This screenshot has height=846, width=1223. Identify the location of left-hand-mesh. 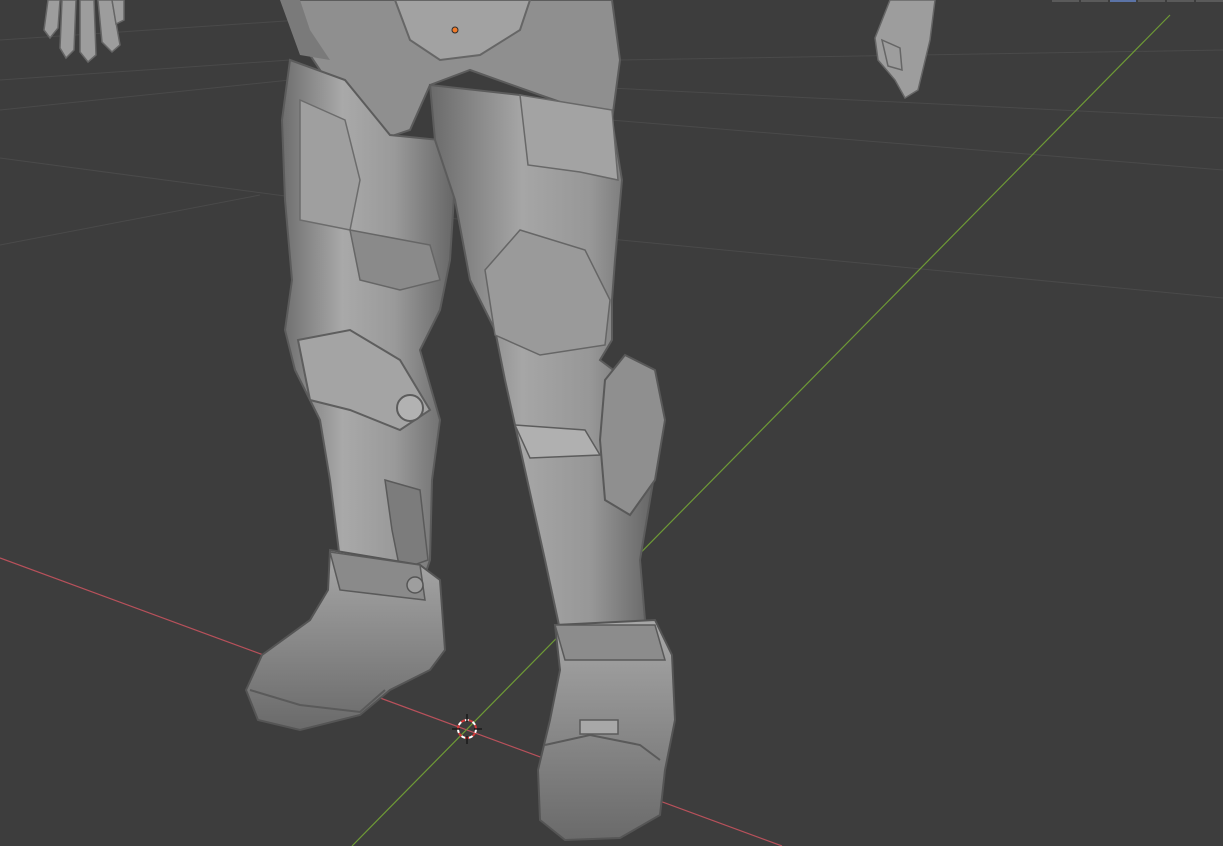
(84, 32).